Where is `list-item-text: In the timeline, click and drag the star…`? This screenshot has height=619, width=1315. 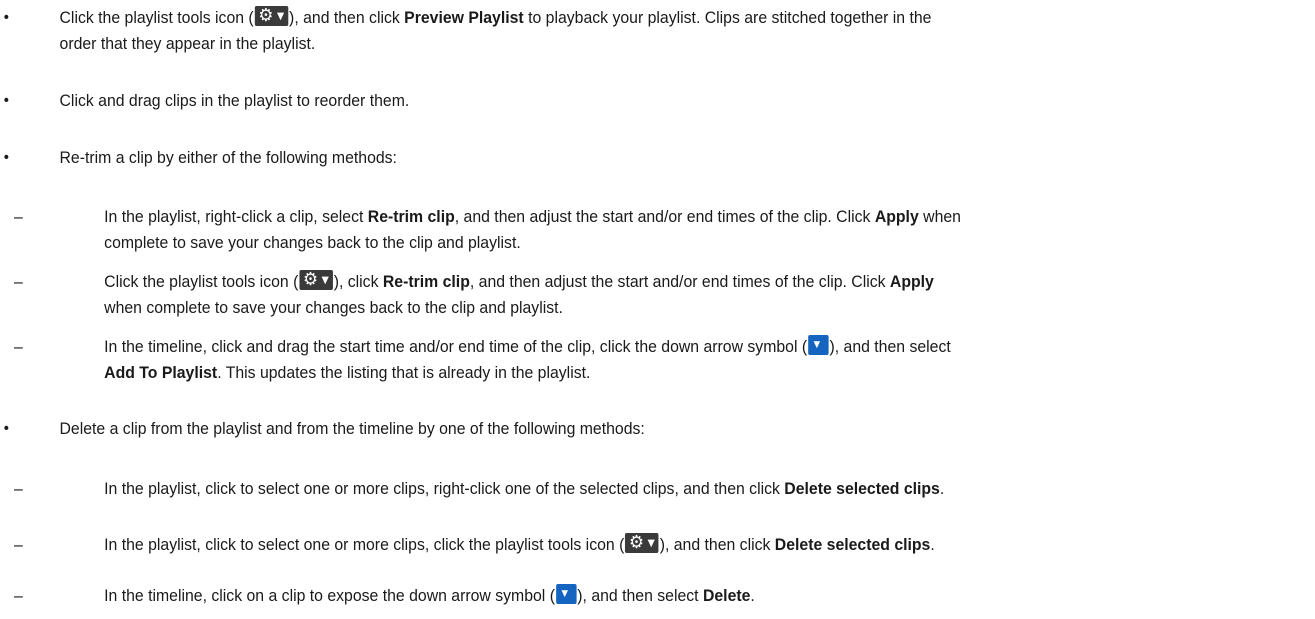
list-item-text: In the timeline, click and drag the star… is located at coordinates (527, 358).